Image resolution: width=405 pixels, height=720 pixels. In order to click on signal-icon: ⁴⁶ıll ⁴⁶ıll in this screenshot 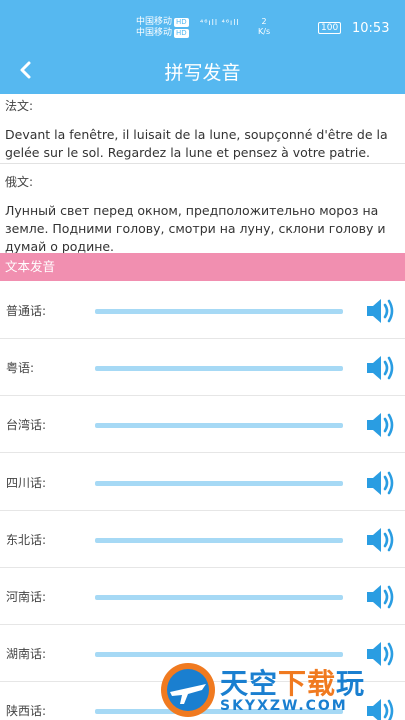, I will do `click(220, 22)`.